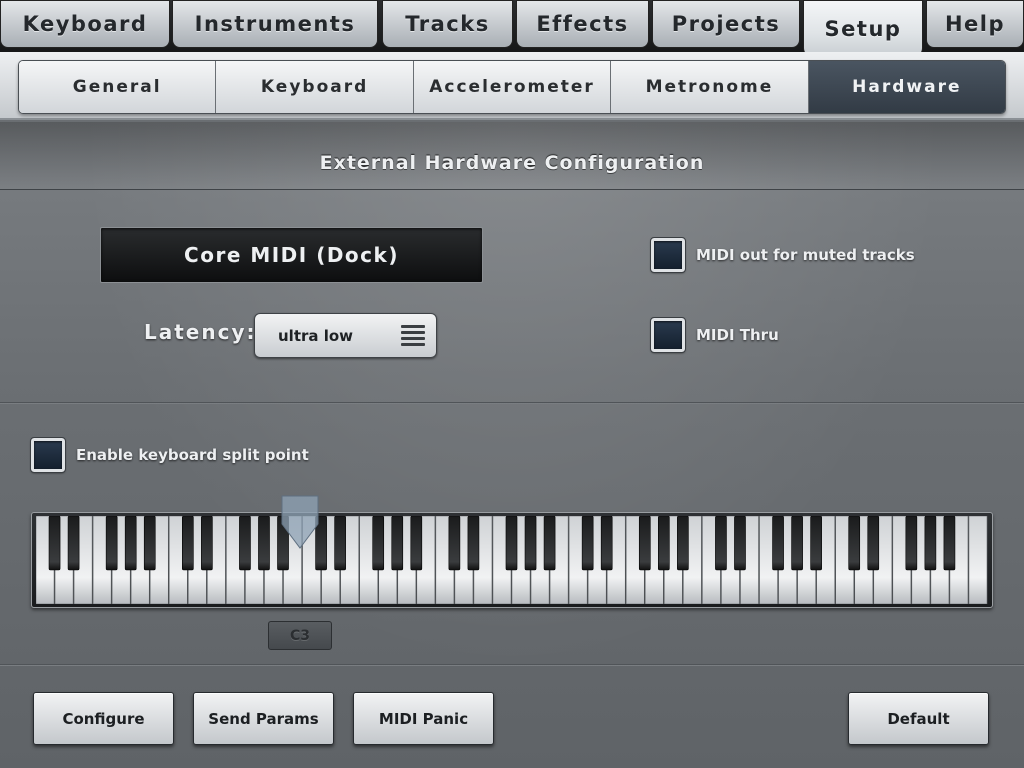  Describe the element at coordinates (192, 455) in the screenshot. I see `split-point-label: Enable keyboard split point` at that location.